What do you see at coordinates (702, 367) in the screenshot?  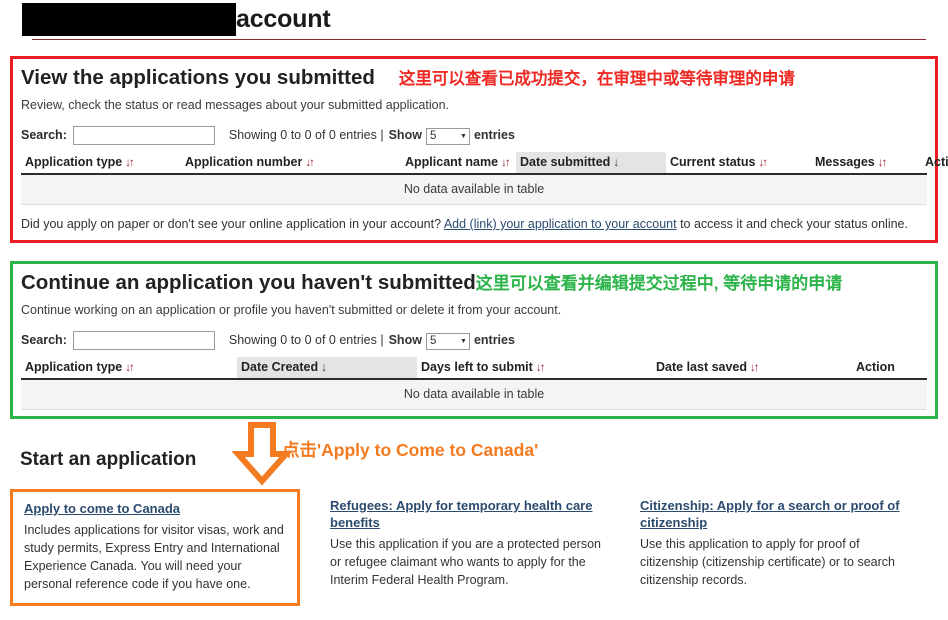 I see `column-label: Date last saved` at bounding box center [702, 367].